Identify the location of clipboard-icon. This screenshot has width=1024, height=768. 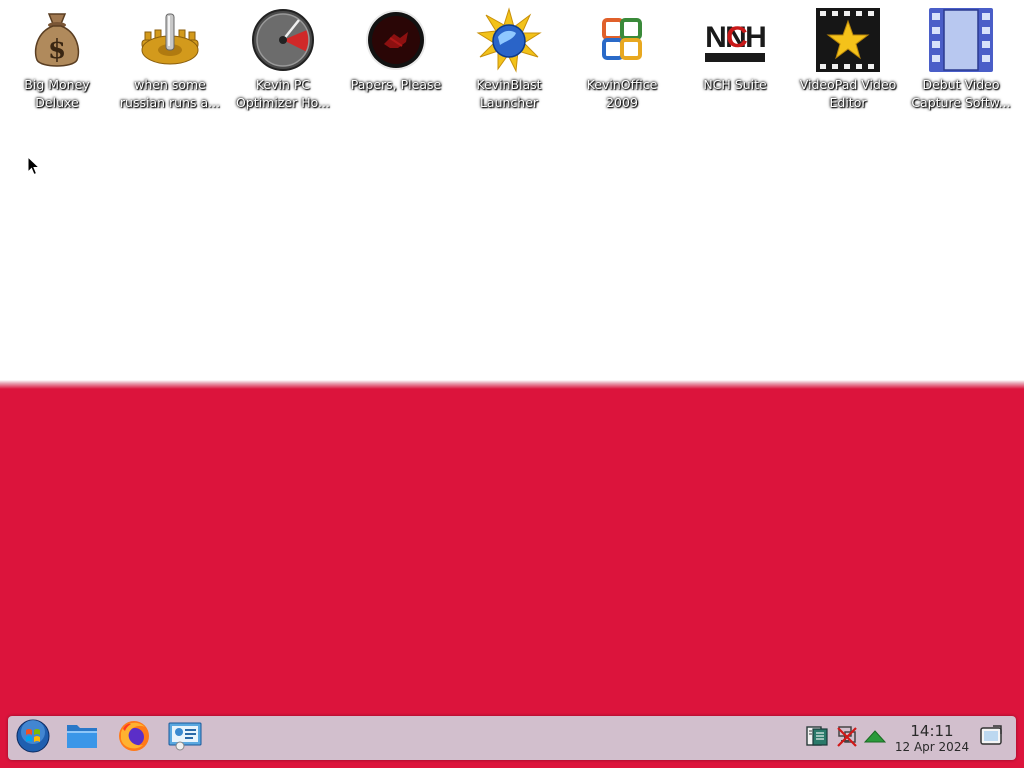
(817, 738).